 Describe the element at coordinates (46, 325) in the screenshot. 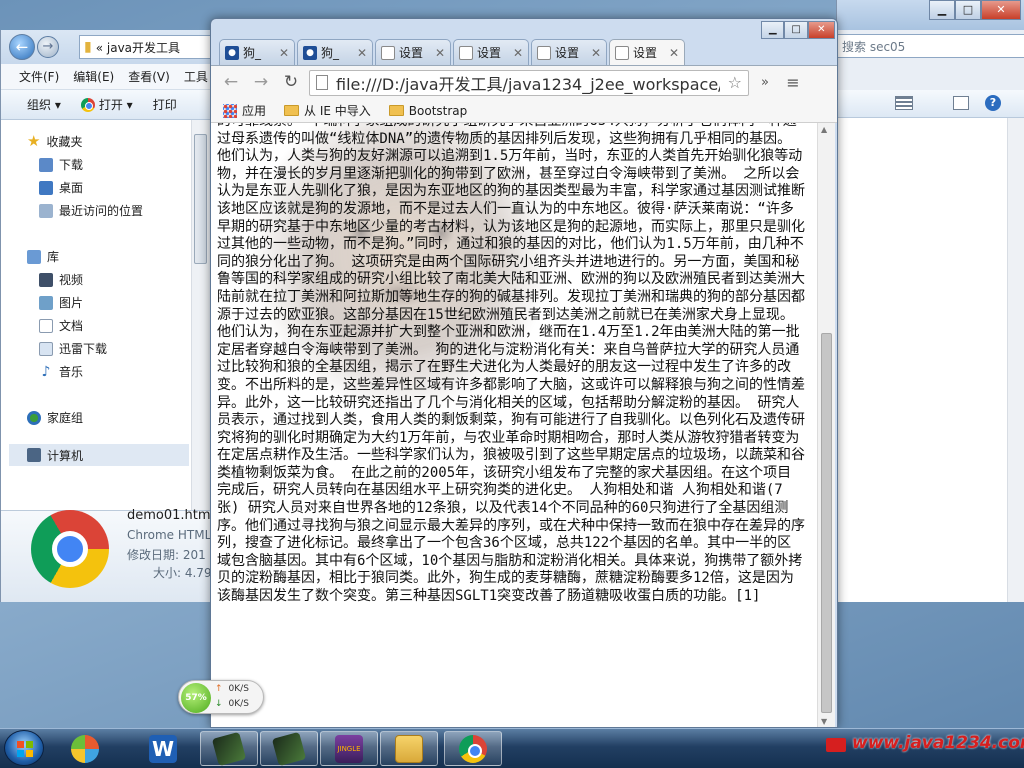

I see `documents-icon` at that location.